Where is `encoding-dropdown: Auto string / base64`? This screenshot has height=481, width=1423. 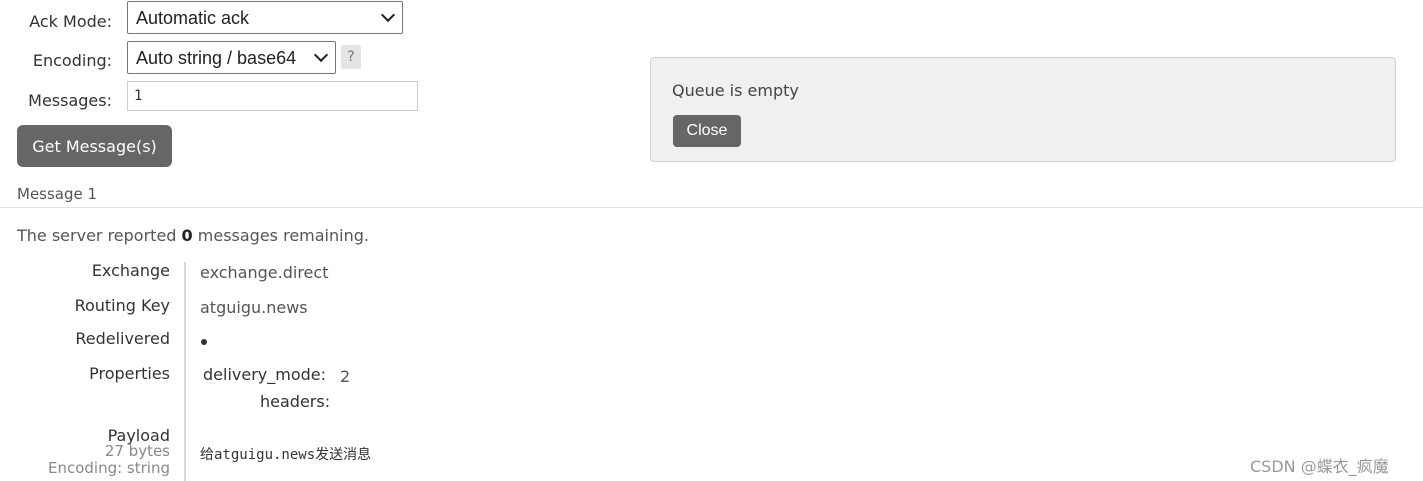
encoding-dropdown: Auto string / base64 is located at coordinates (231, 57).